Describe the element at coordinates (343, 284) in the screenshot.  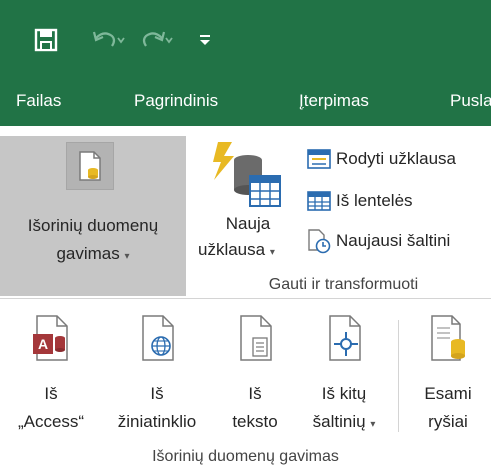
I see `get-transform-group-label: Gauti ir transformuoti` at that location.